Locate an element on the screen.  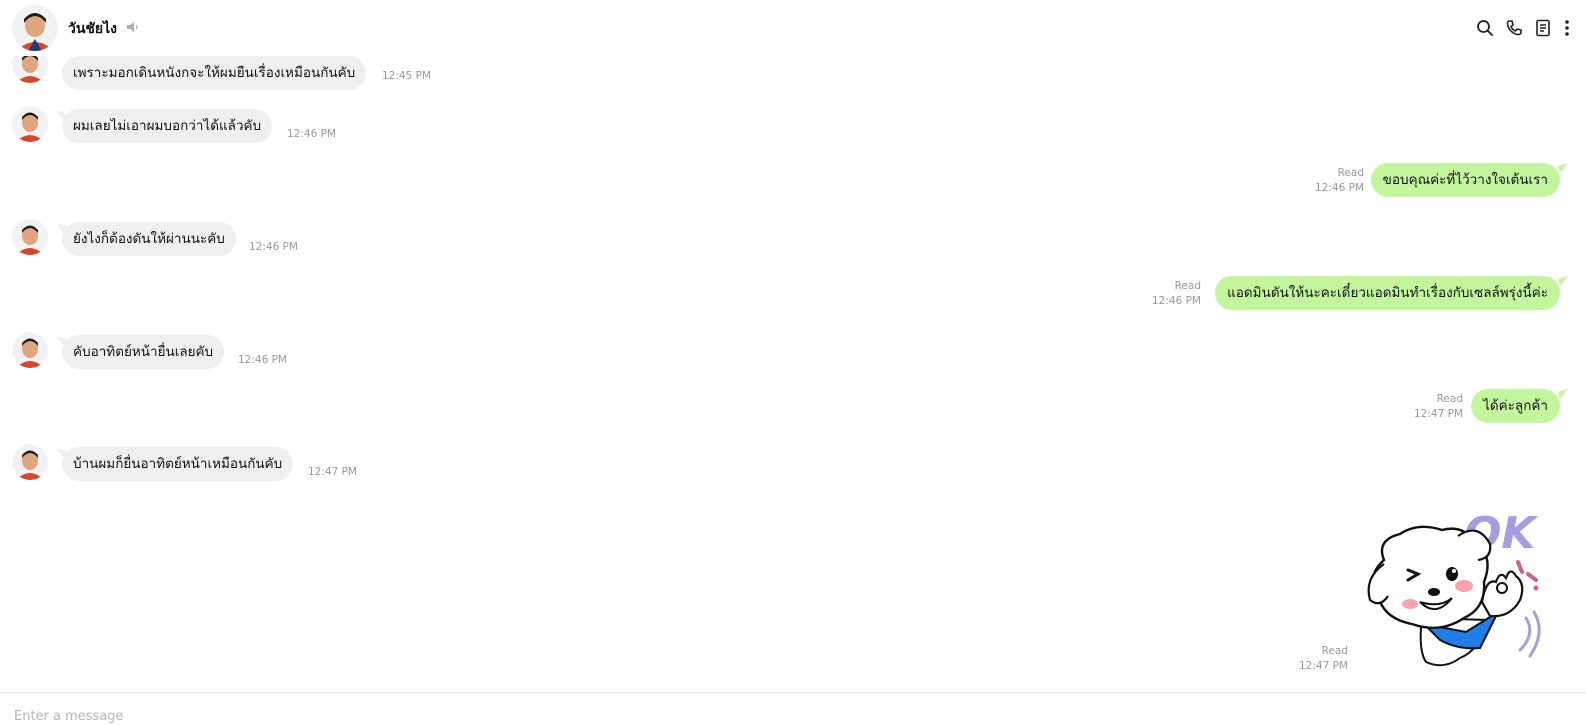
message-bubble: คับอาทิตย์หน้ายื่นเลยคับ is located at coordinates (143, 352).